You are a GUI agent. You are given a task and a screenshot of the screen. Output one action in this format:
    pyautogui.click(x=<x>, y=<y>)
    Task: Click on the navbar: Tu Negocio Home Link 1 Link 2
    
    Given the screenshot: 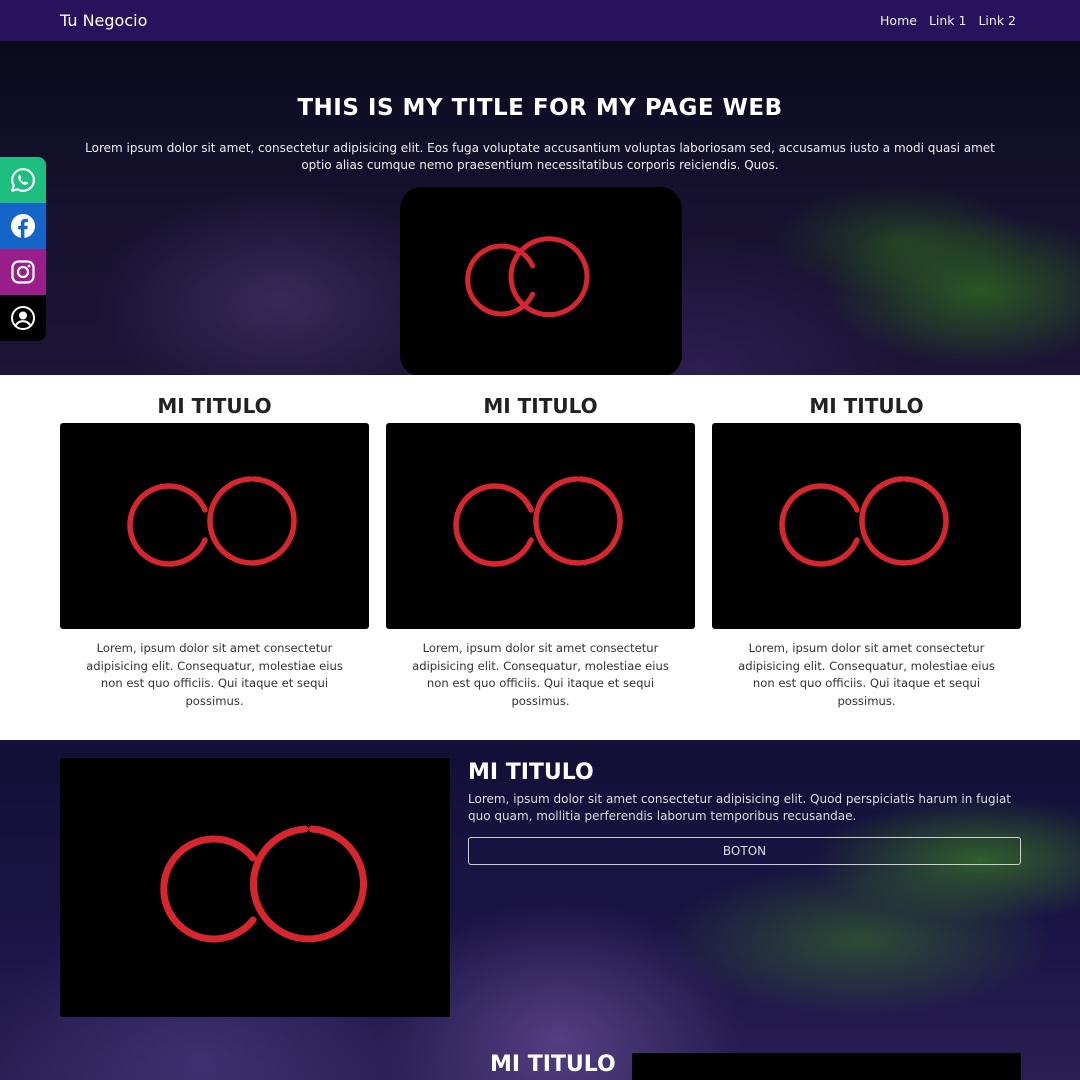 What is the action you would take?
    pyautogui.click(x=540, y=20)
    